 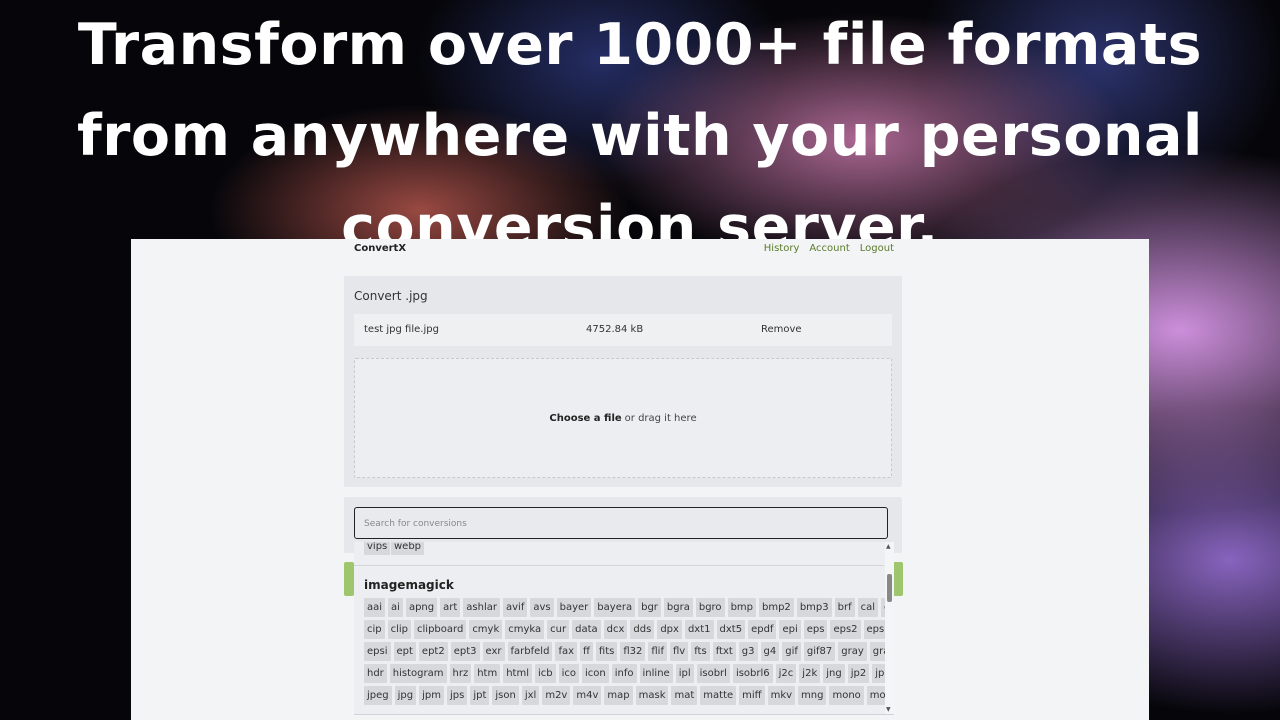 I want to click on format-chip: eps2, so click(x=845, y=629).